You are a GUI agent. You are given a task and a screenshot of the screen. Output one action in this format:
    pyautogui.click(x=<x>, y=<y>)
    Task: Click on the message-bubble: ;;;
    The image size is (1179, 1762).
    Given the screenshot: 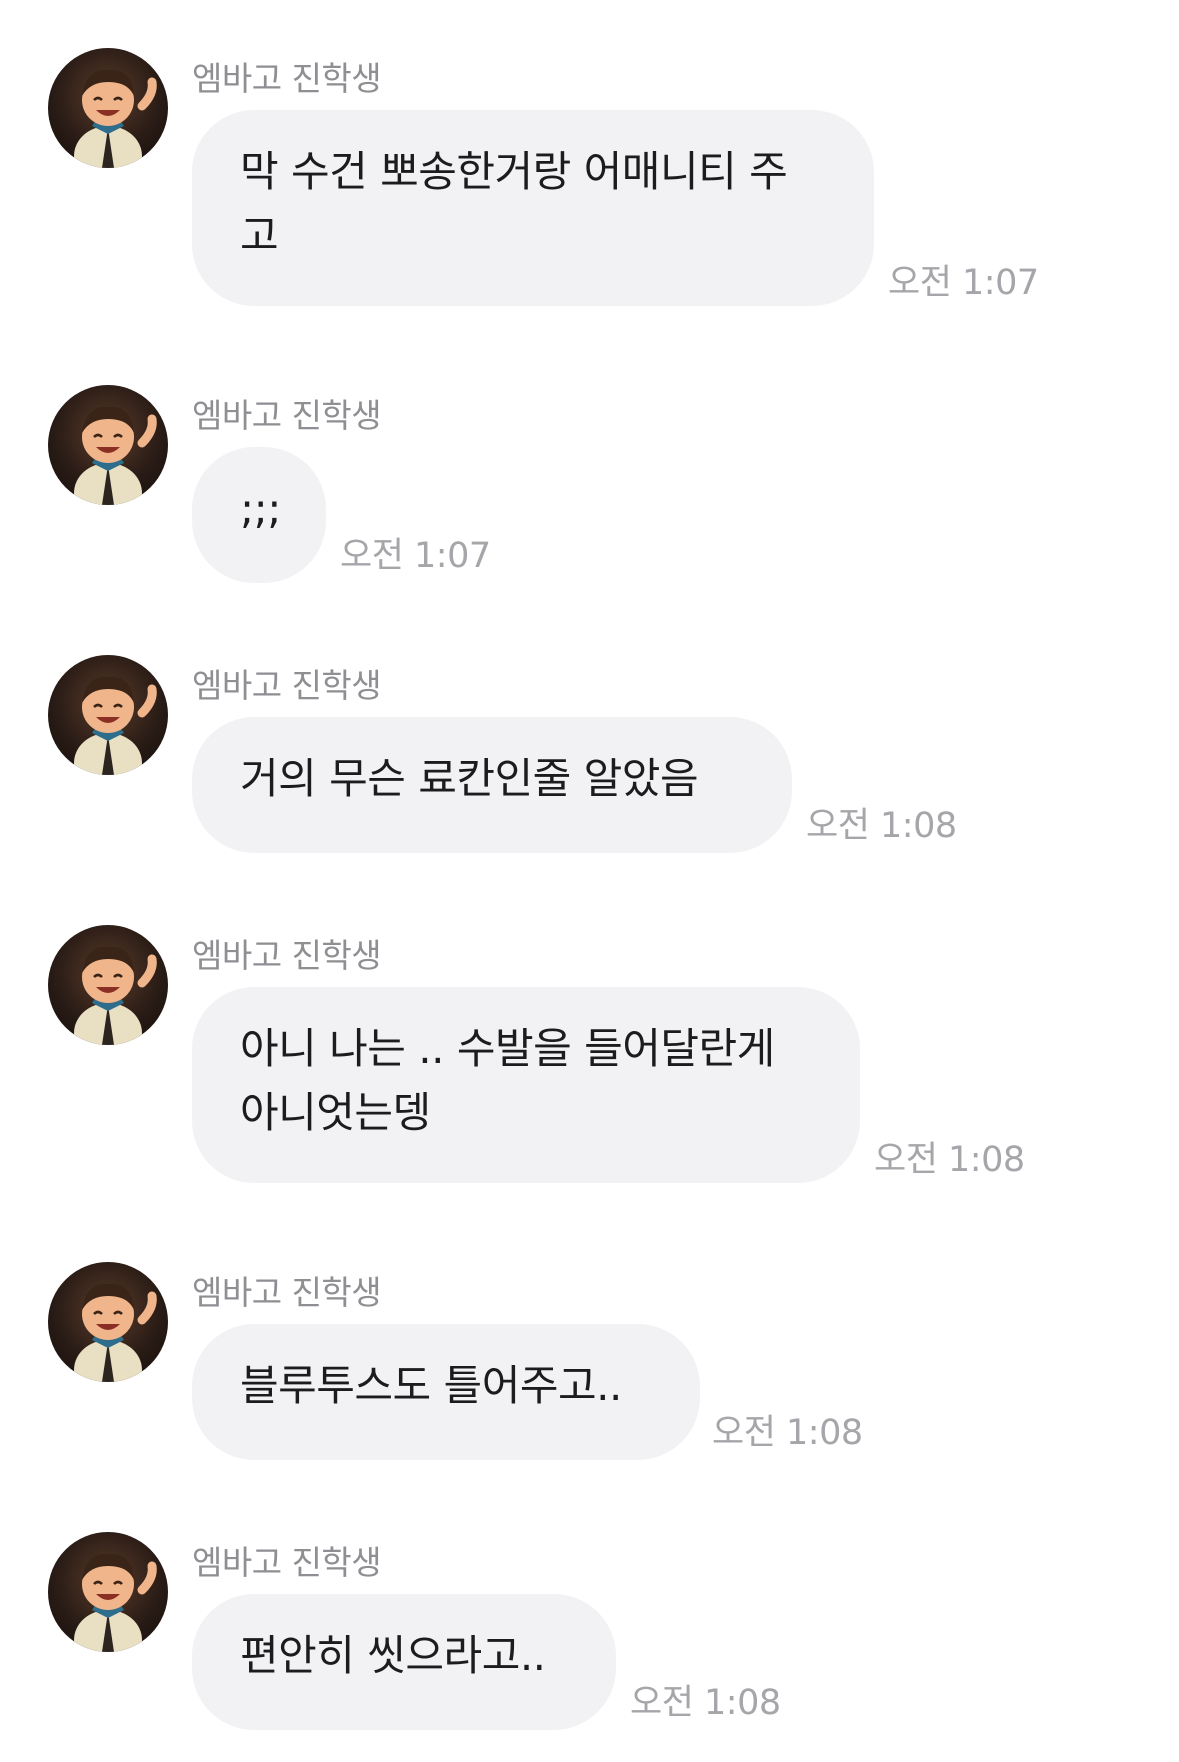 What is the action you would take?
    pyautogui.click(x=259, y=515)
    